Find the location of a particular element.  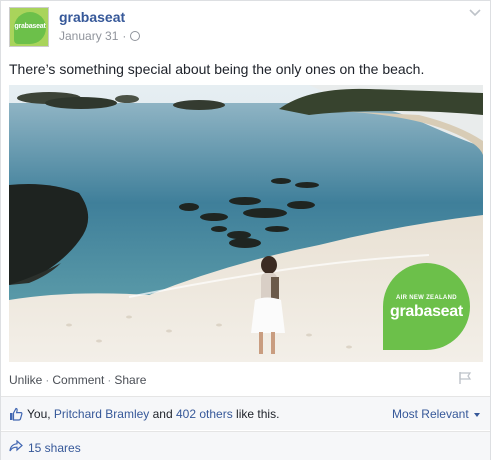

shares-bar: 15 shares is located at coordinates (245, 445).